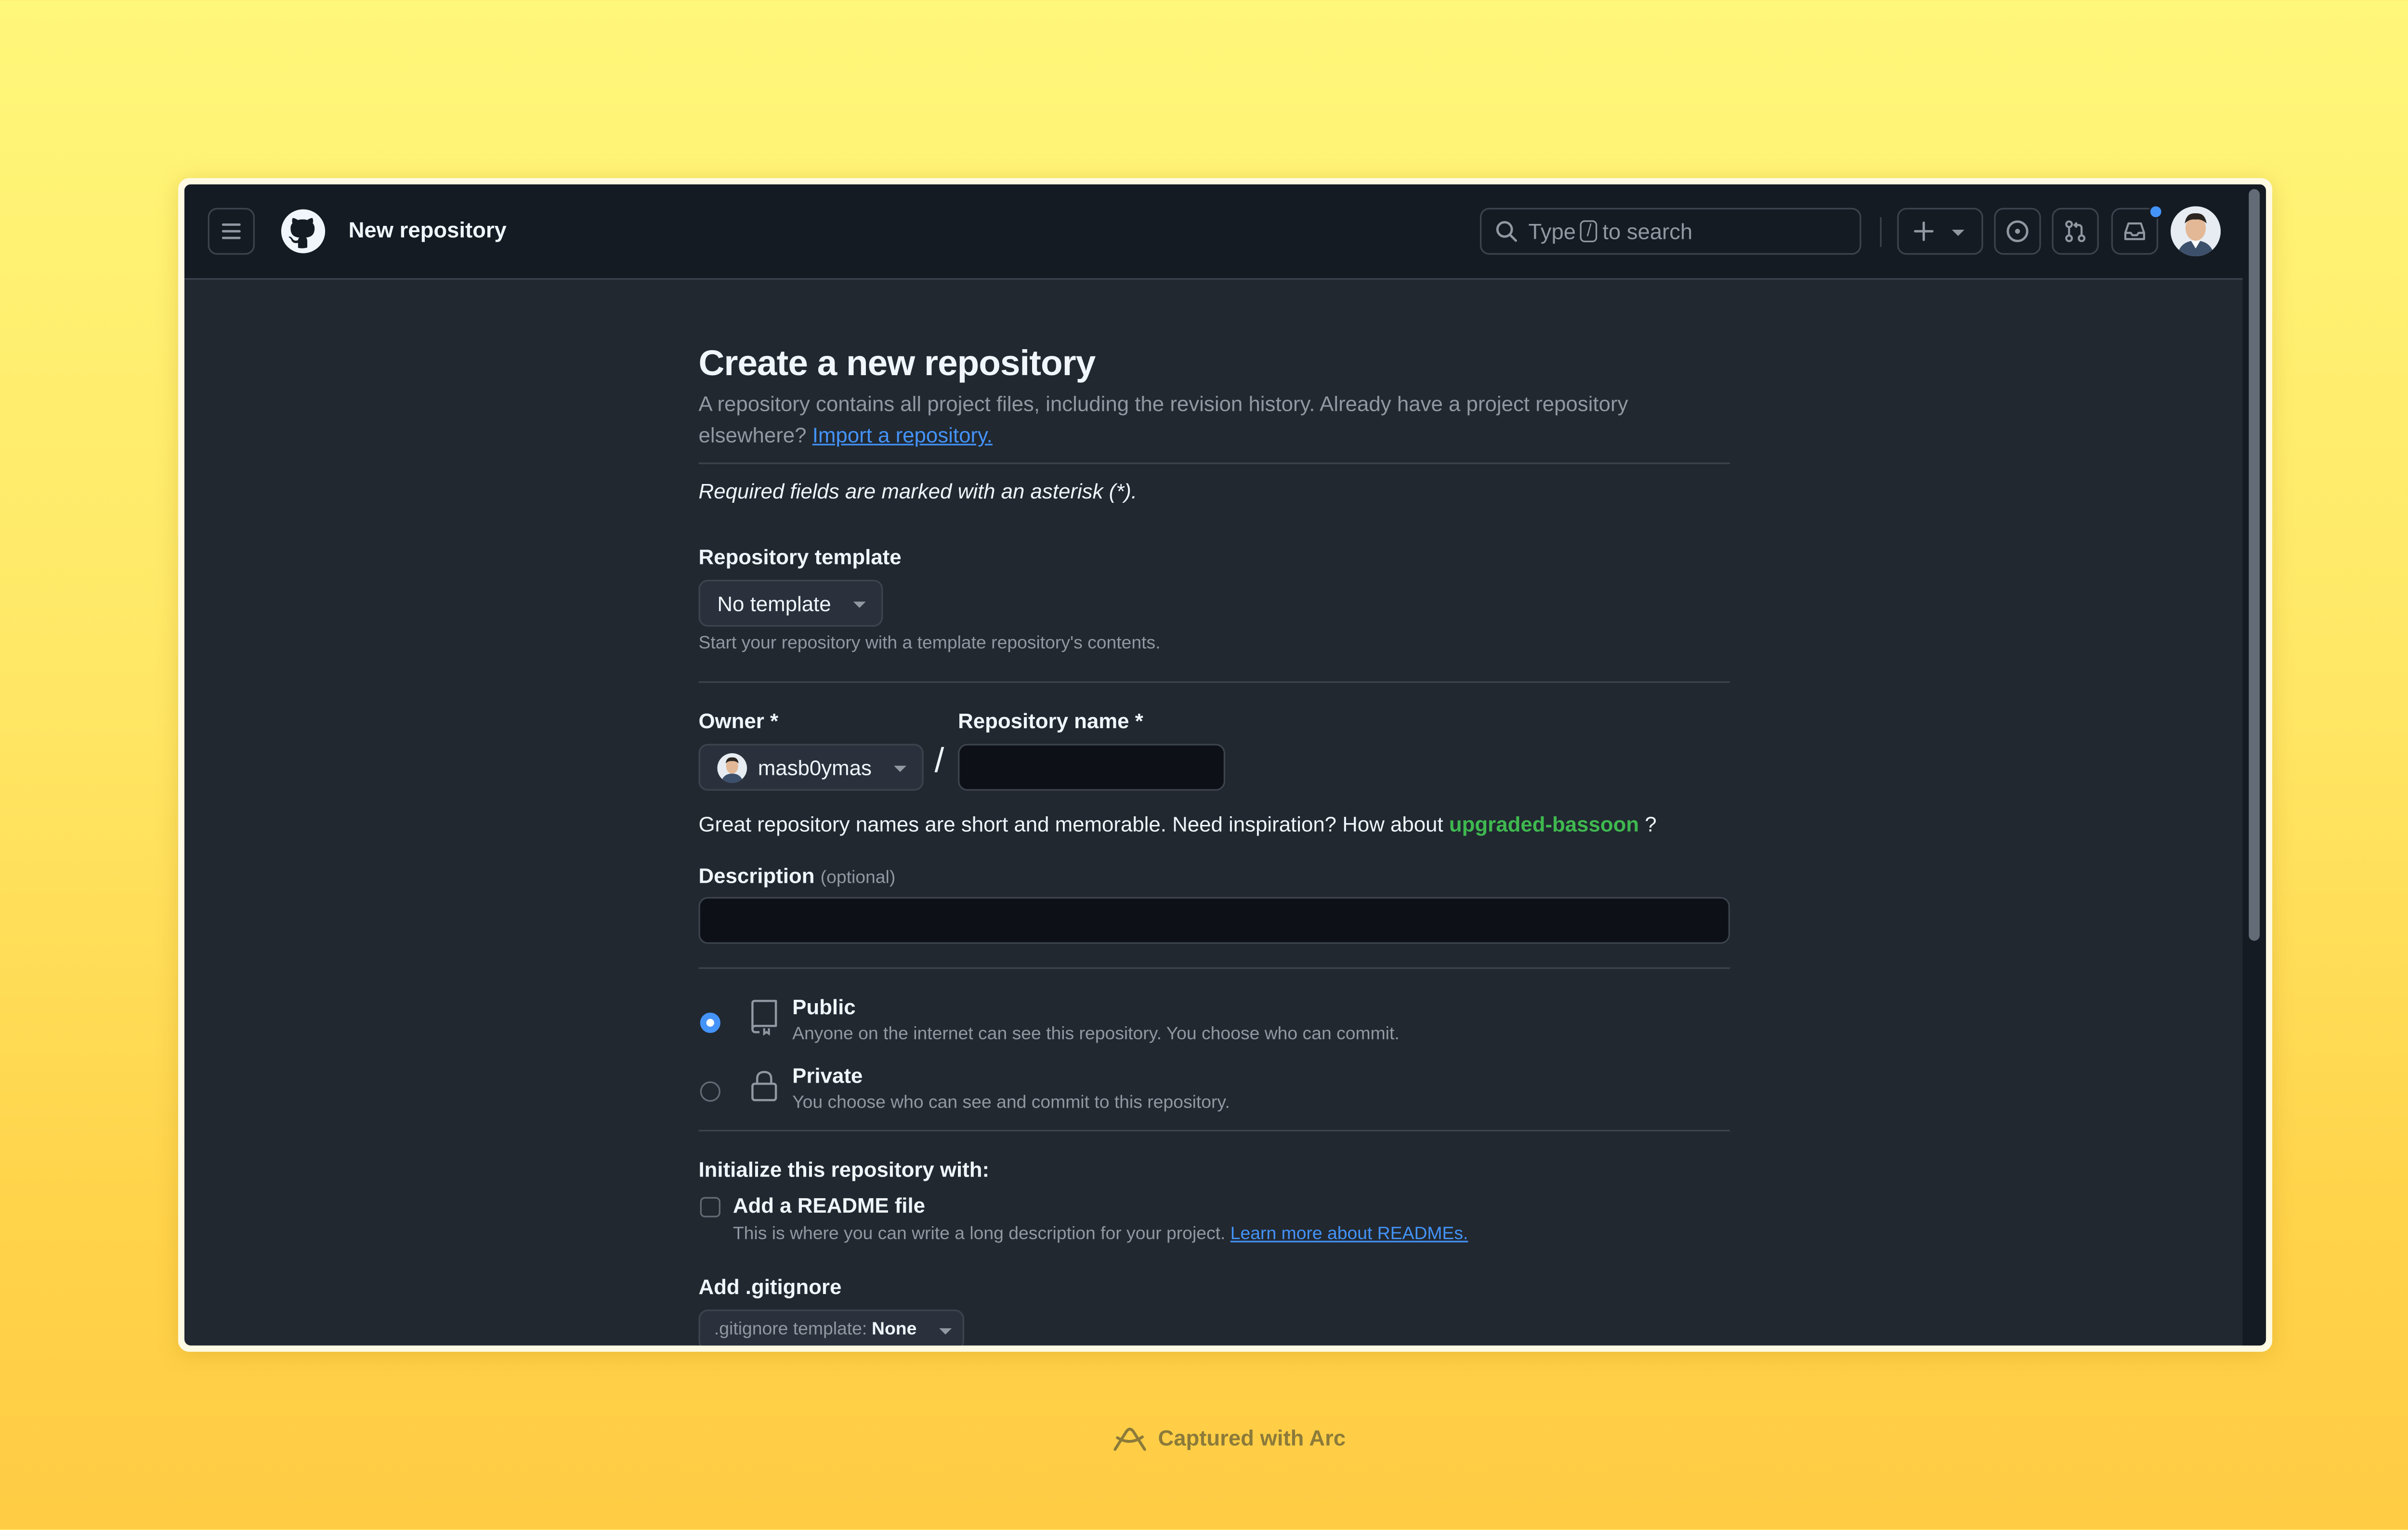 The width and height of the screenshot is (2408, 1530). Describe the element at coordinates (756, 876) in the screenshot. I see `description-label-text: Description` at that location.